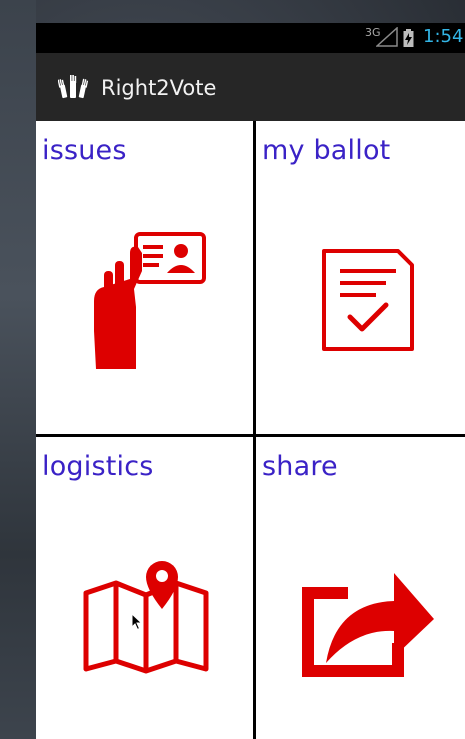 The width and height of the screenshot is (465, 739). What do you see at coordinates (368, 625) in the screenshot?
I see `share-arrow-icon` at bounding box center [368, 625].